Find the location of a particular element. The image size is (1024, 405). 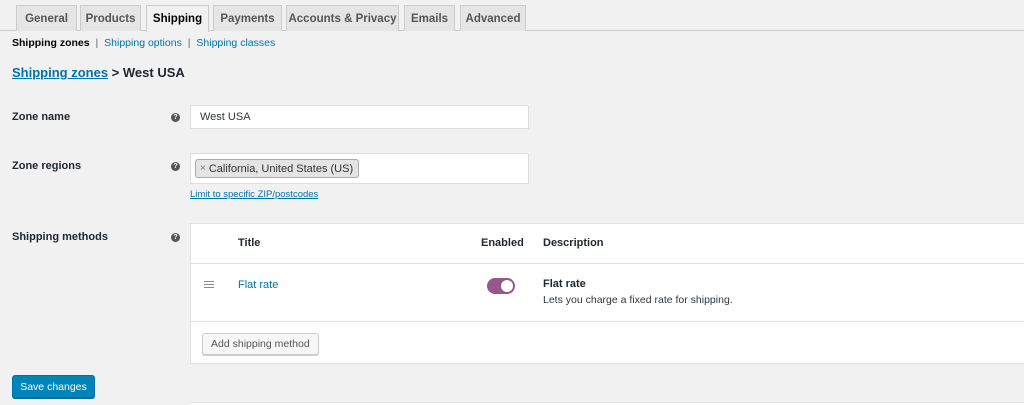

zone-name-input: West USA is located at coordinates (359, 117).